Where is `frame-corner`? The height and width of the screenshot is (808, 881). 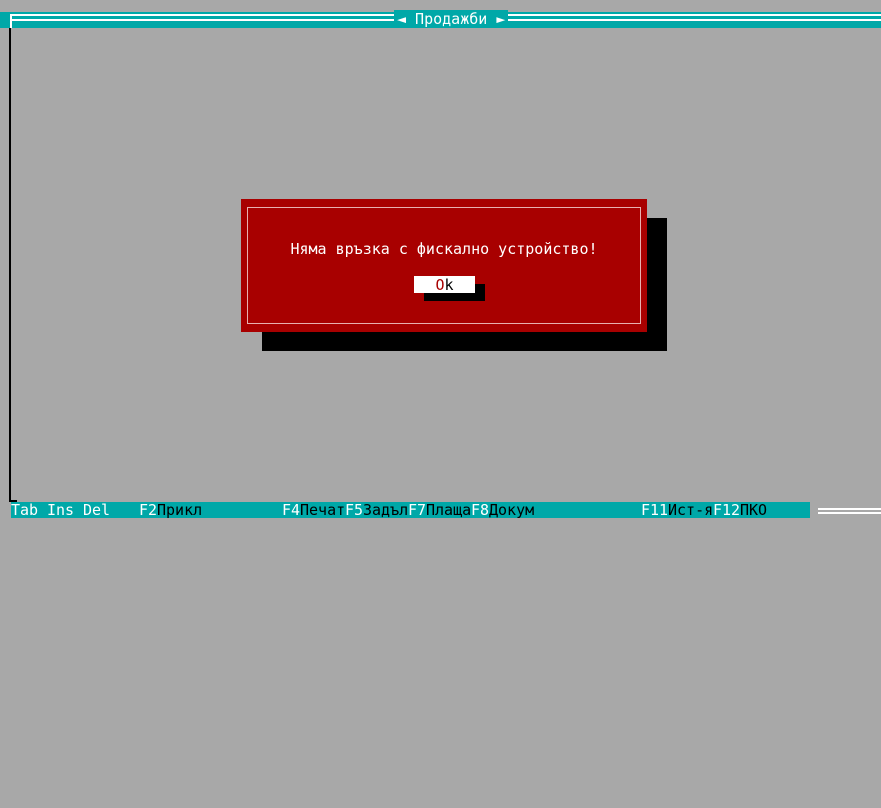 frame-corner is located at coordinates (11, 21).